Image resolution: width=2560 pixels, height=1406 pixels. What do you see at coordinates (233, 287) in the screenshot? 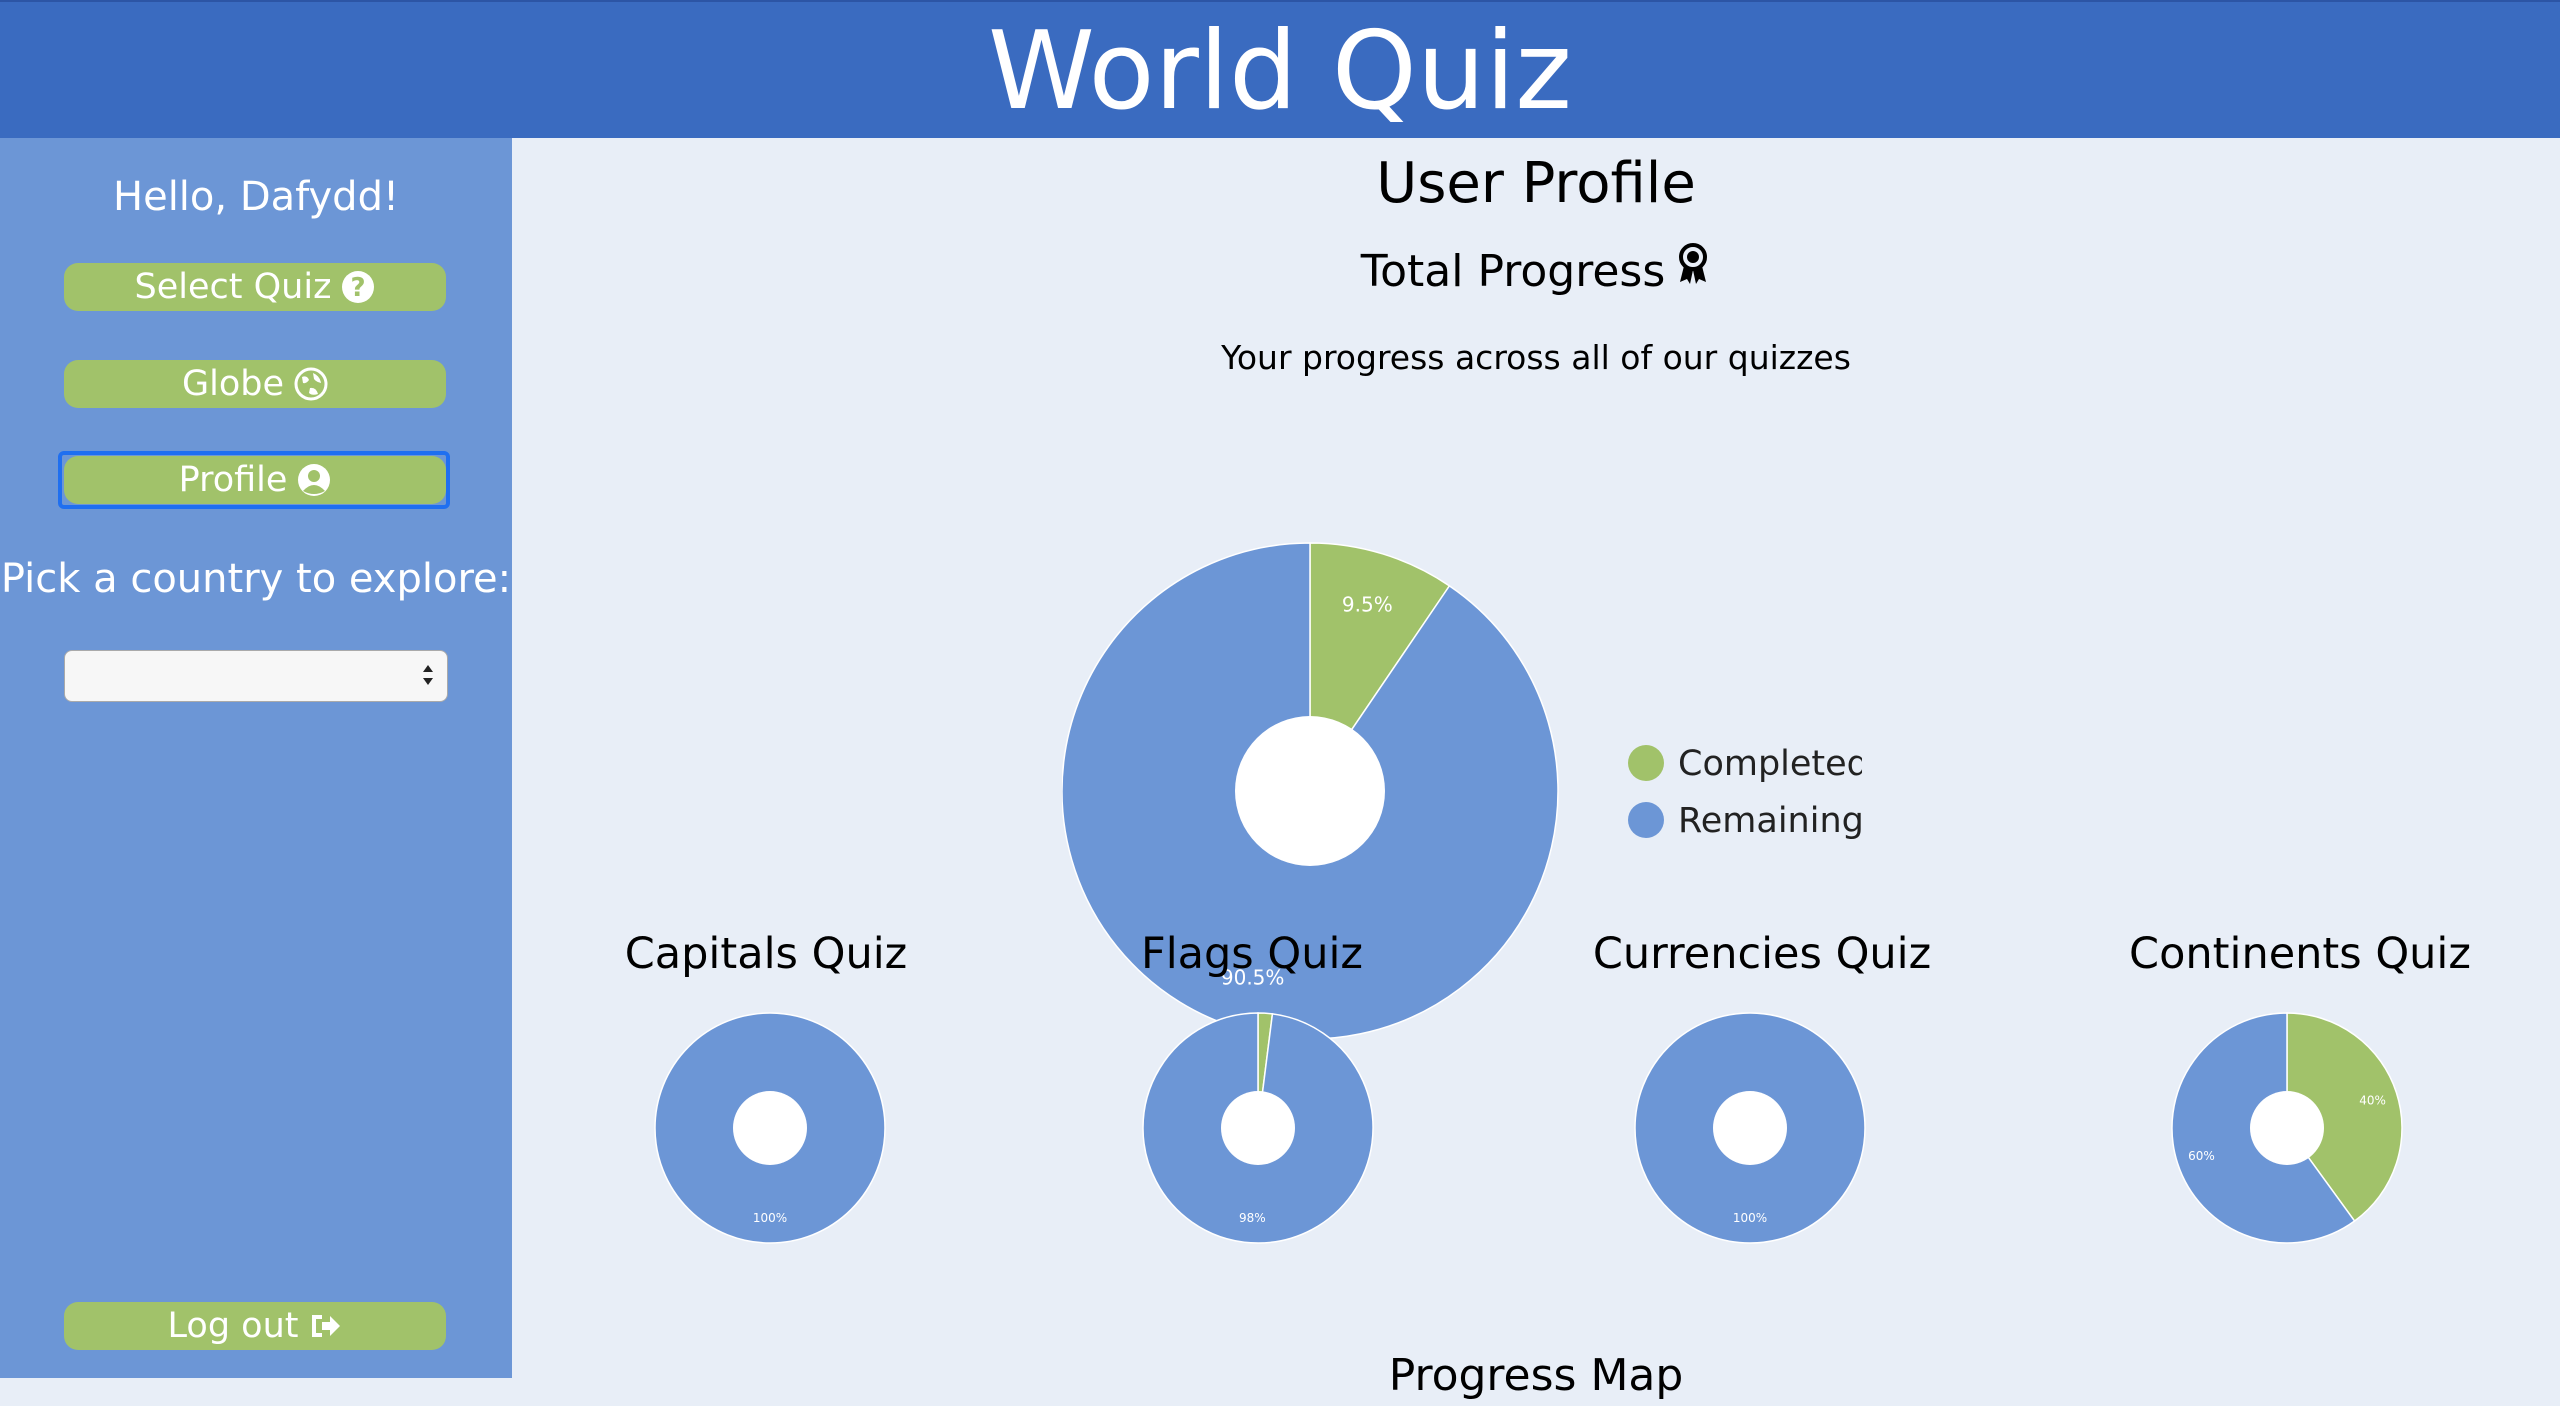
I see `select-quiz-label: Select Quiz` at bounding box center [233, 287].